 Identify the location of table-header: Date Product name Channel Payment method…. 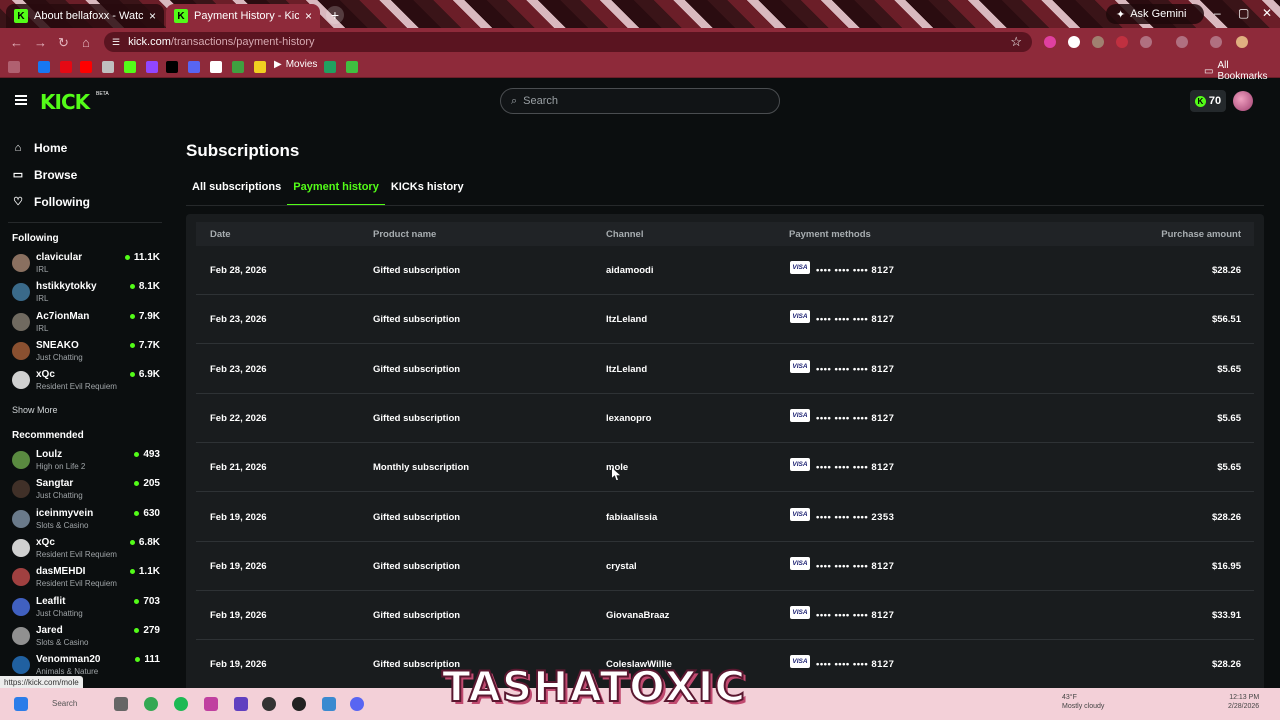
(725, 234).